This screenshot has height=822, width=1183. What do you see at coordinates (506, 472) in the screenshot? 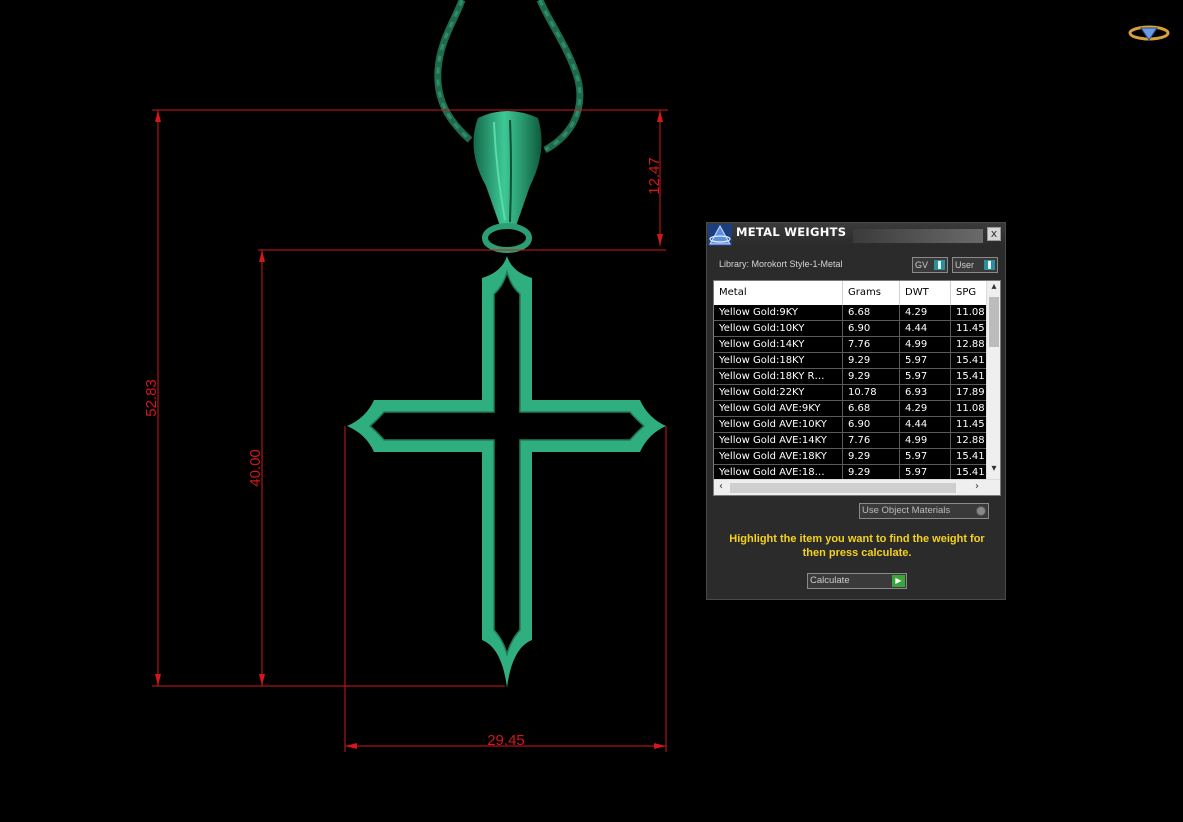
I see `cross-pendant` at bounding box center [506, 472].